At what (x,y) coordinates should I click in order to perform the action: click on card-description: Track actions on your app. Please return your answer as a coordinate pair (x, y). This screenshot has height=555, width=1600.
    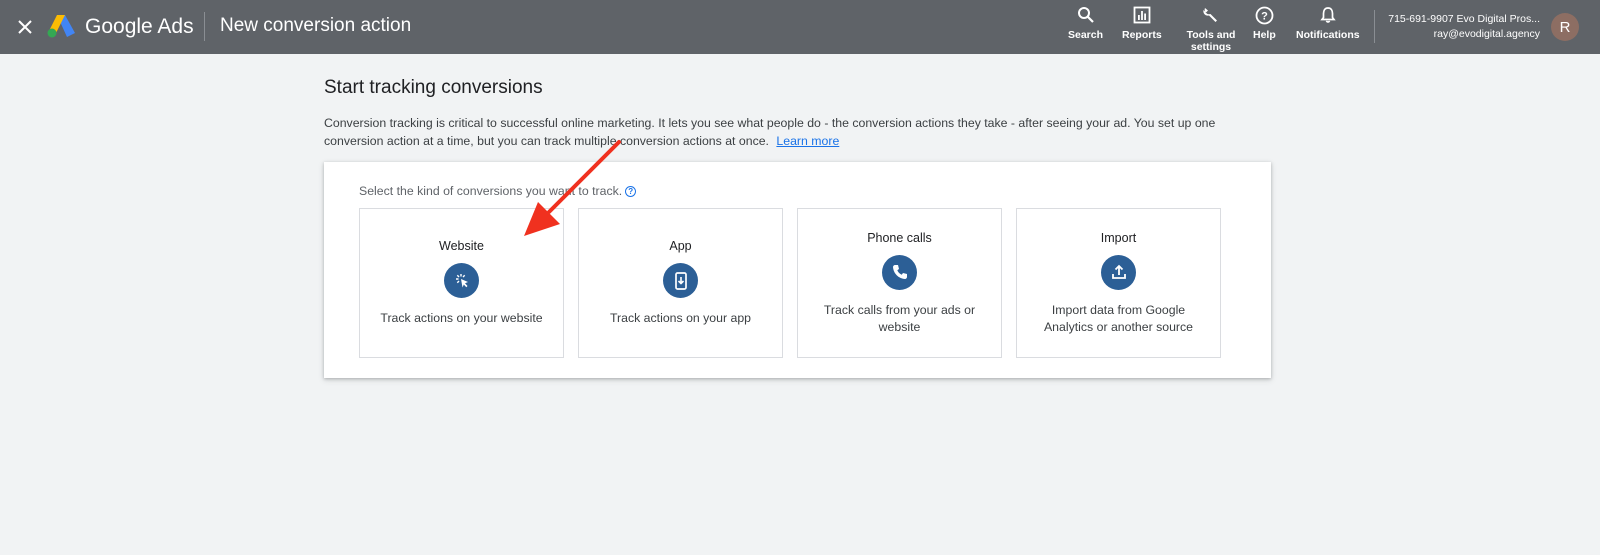
    Looking at the image, I should click on (680, 318).